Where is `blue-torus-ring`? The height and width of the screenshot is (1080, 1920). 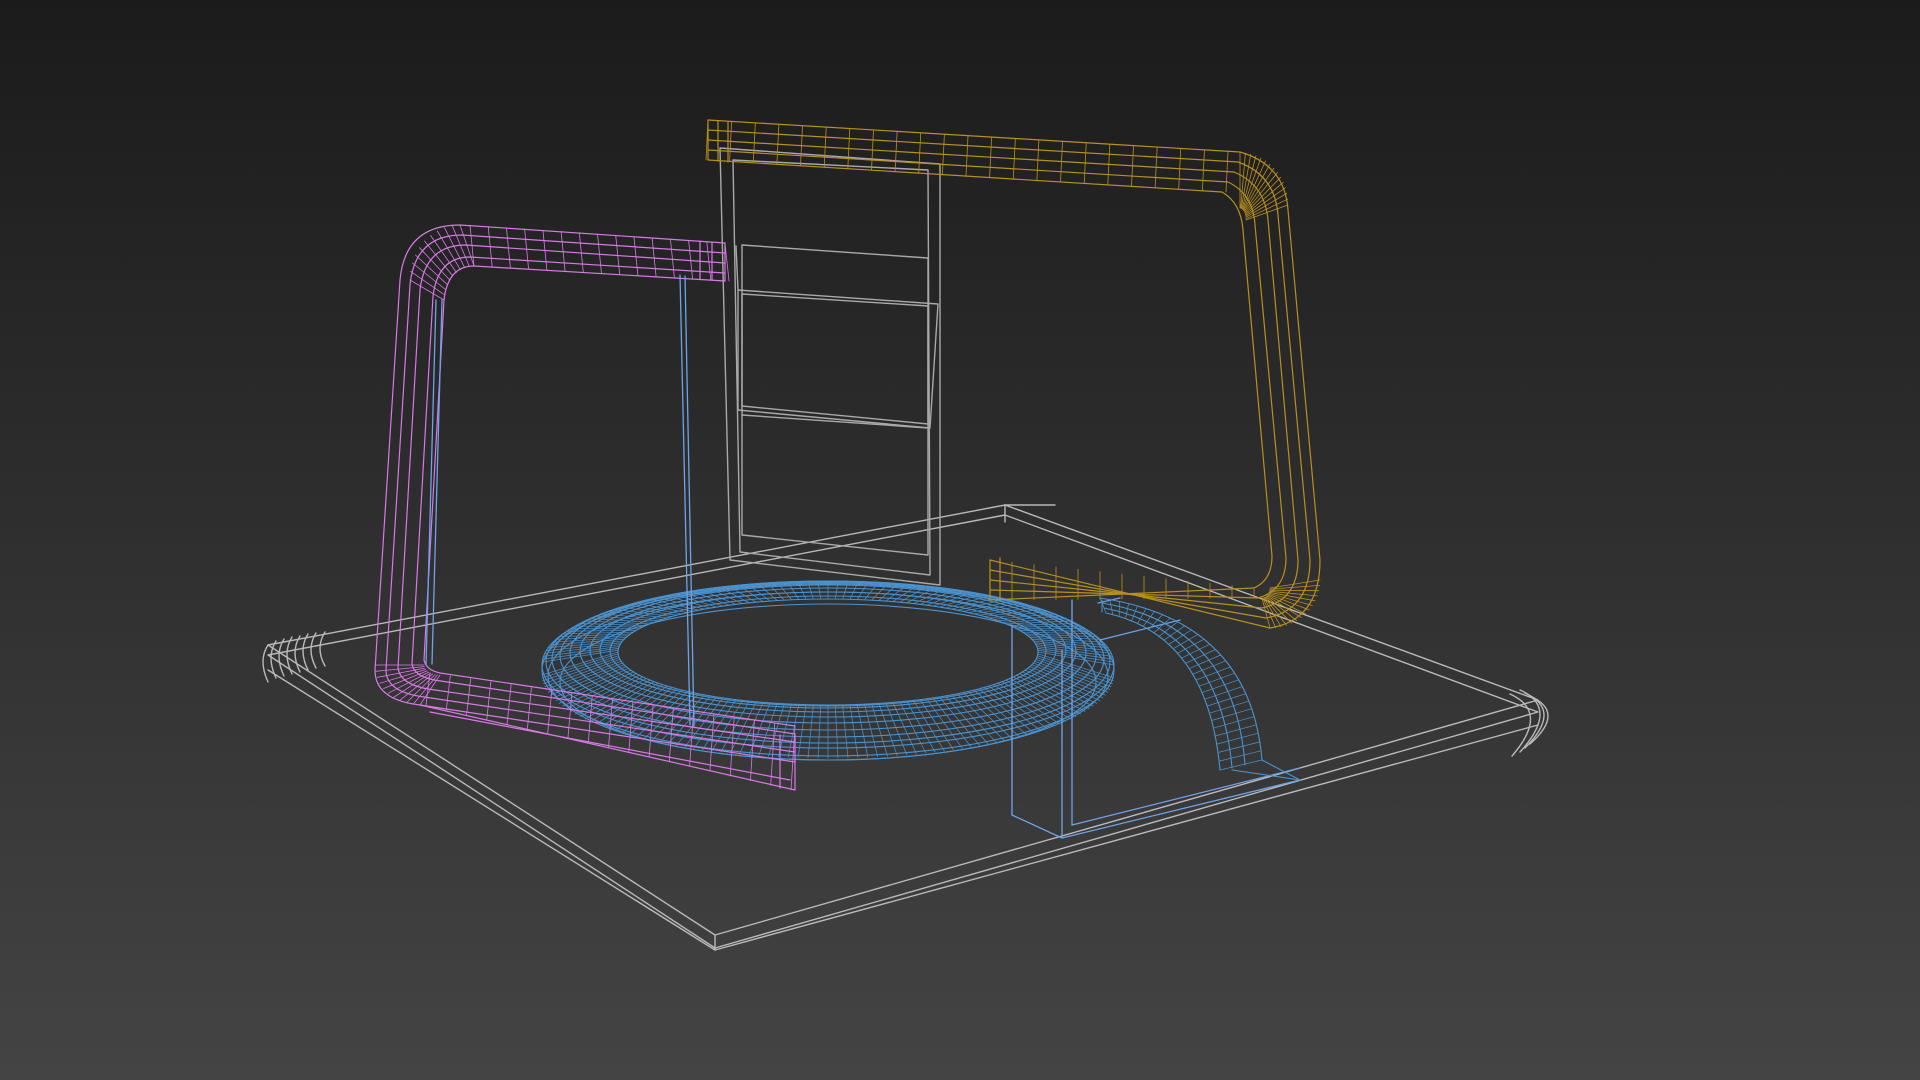 blue-torus-ring is located at coordinates (828, 670).